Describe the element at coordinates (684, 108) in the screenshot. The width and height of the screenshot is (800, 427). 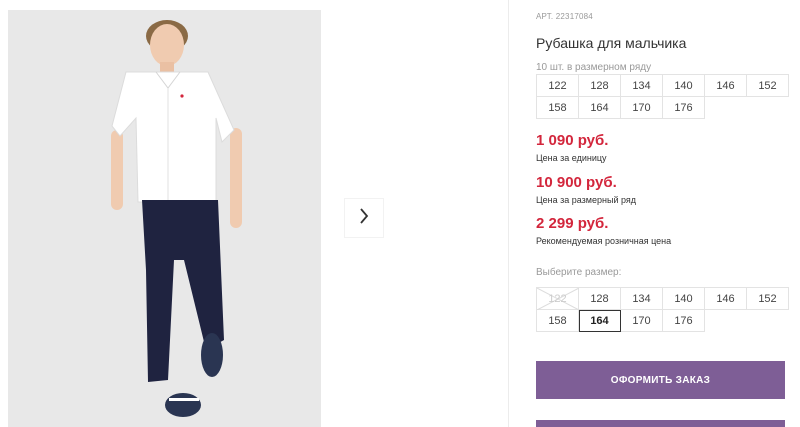
I see `pack-size-cell: 176` at that location.